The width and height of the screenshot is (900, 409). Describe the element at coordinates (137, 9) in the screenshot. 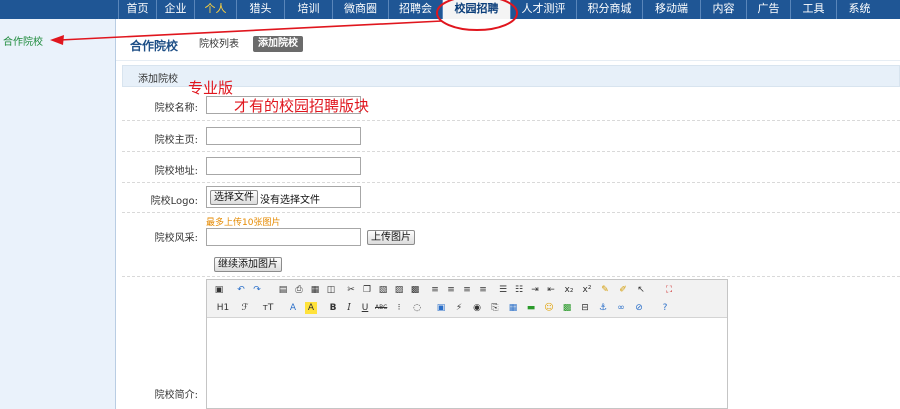

I see `nav-tab-home: 首页` at that location.